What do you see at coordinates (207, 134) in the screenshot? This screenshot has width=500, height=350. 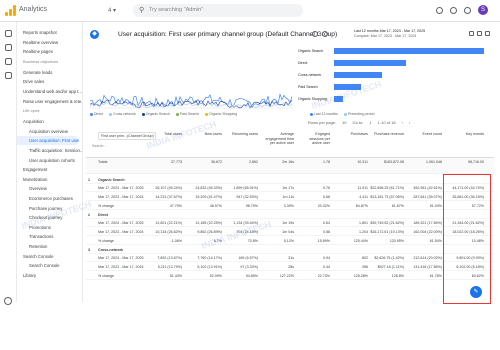 I see `column-header: New users` at bounding box center [207, 134].